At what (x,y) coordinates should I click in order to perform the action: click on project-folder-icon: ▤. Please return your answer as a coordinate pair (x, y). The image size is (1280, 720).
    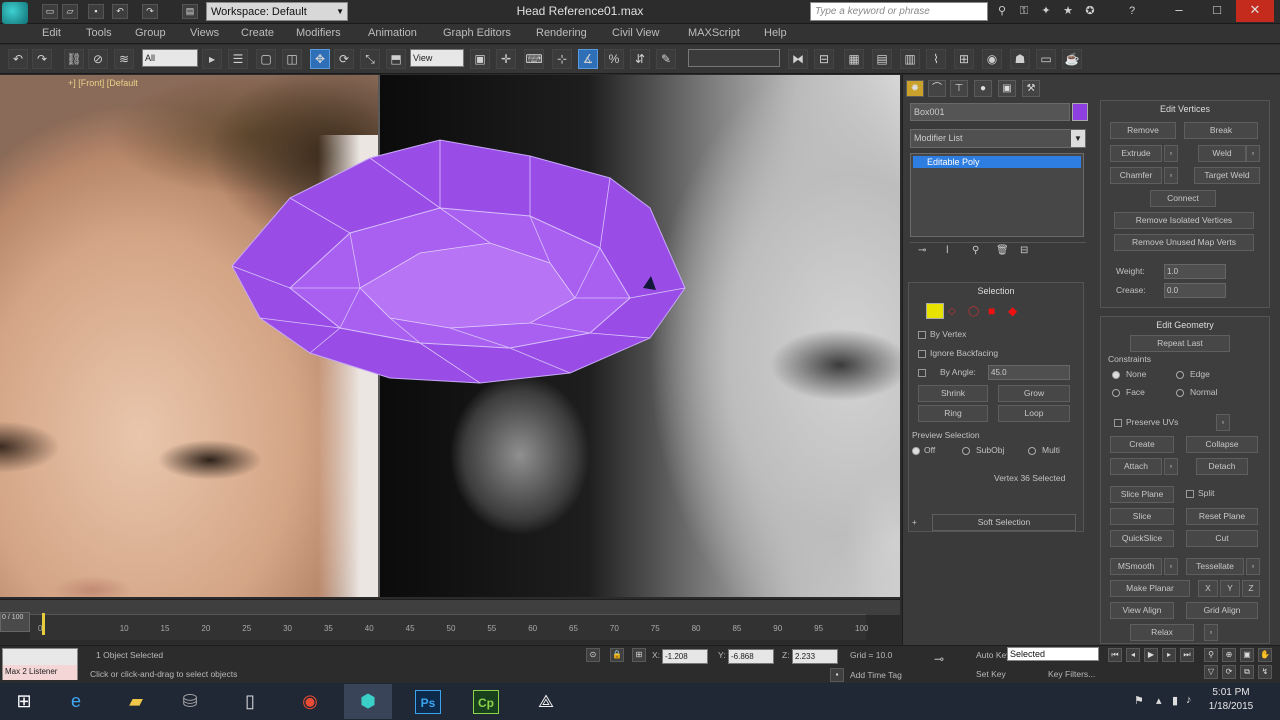
    Looking at the image, I should click on (190, 11).